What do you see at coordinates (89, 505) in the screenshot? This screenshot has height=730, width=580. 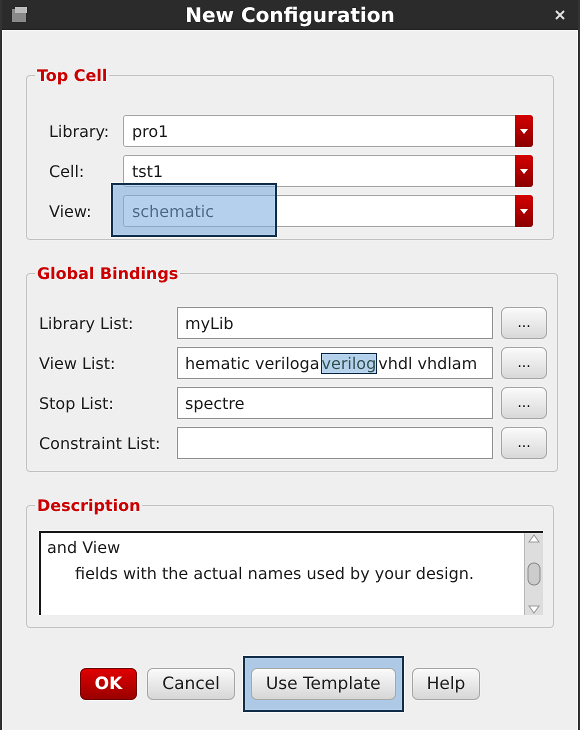 I see `group-title: Description` at bounding box center [89, 505].